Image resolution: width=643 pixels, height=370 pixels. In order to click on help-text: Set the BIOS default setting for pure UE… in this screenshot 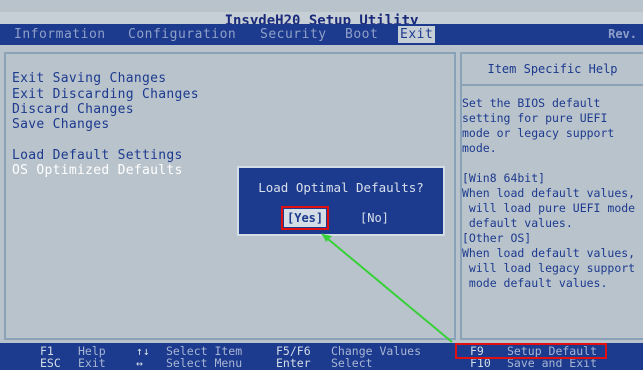, I will do `click(549, 193)`.